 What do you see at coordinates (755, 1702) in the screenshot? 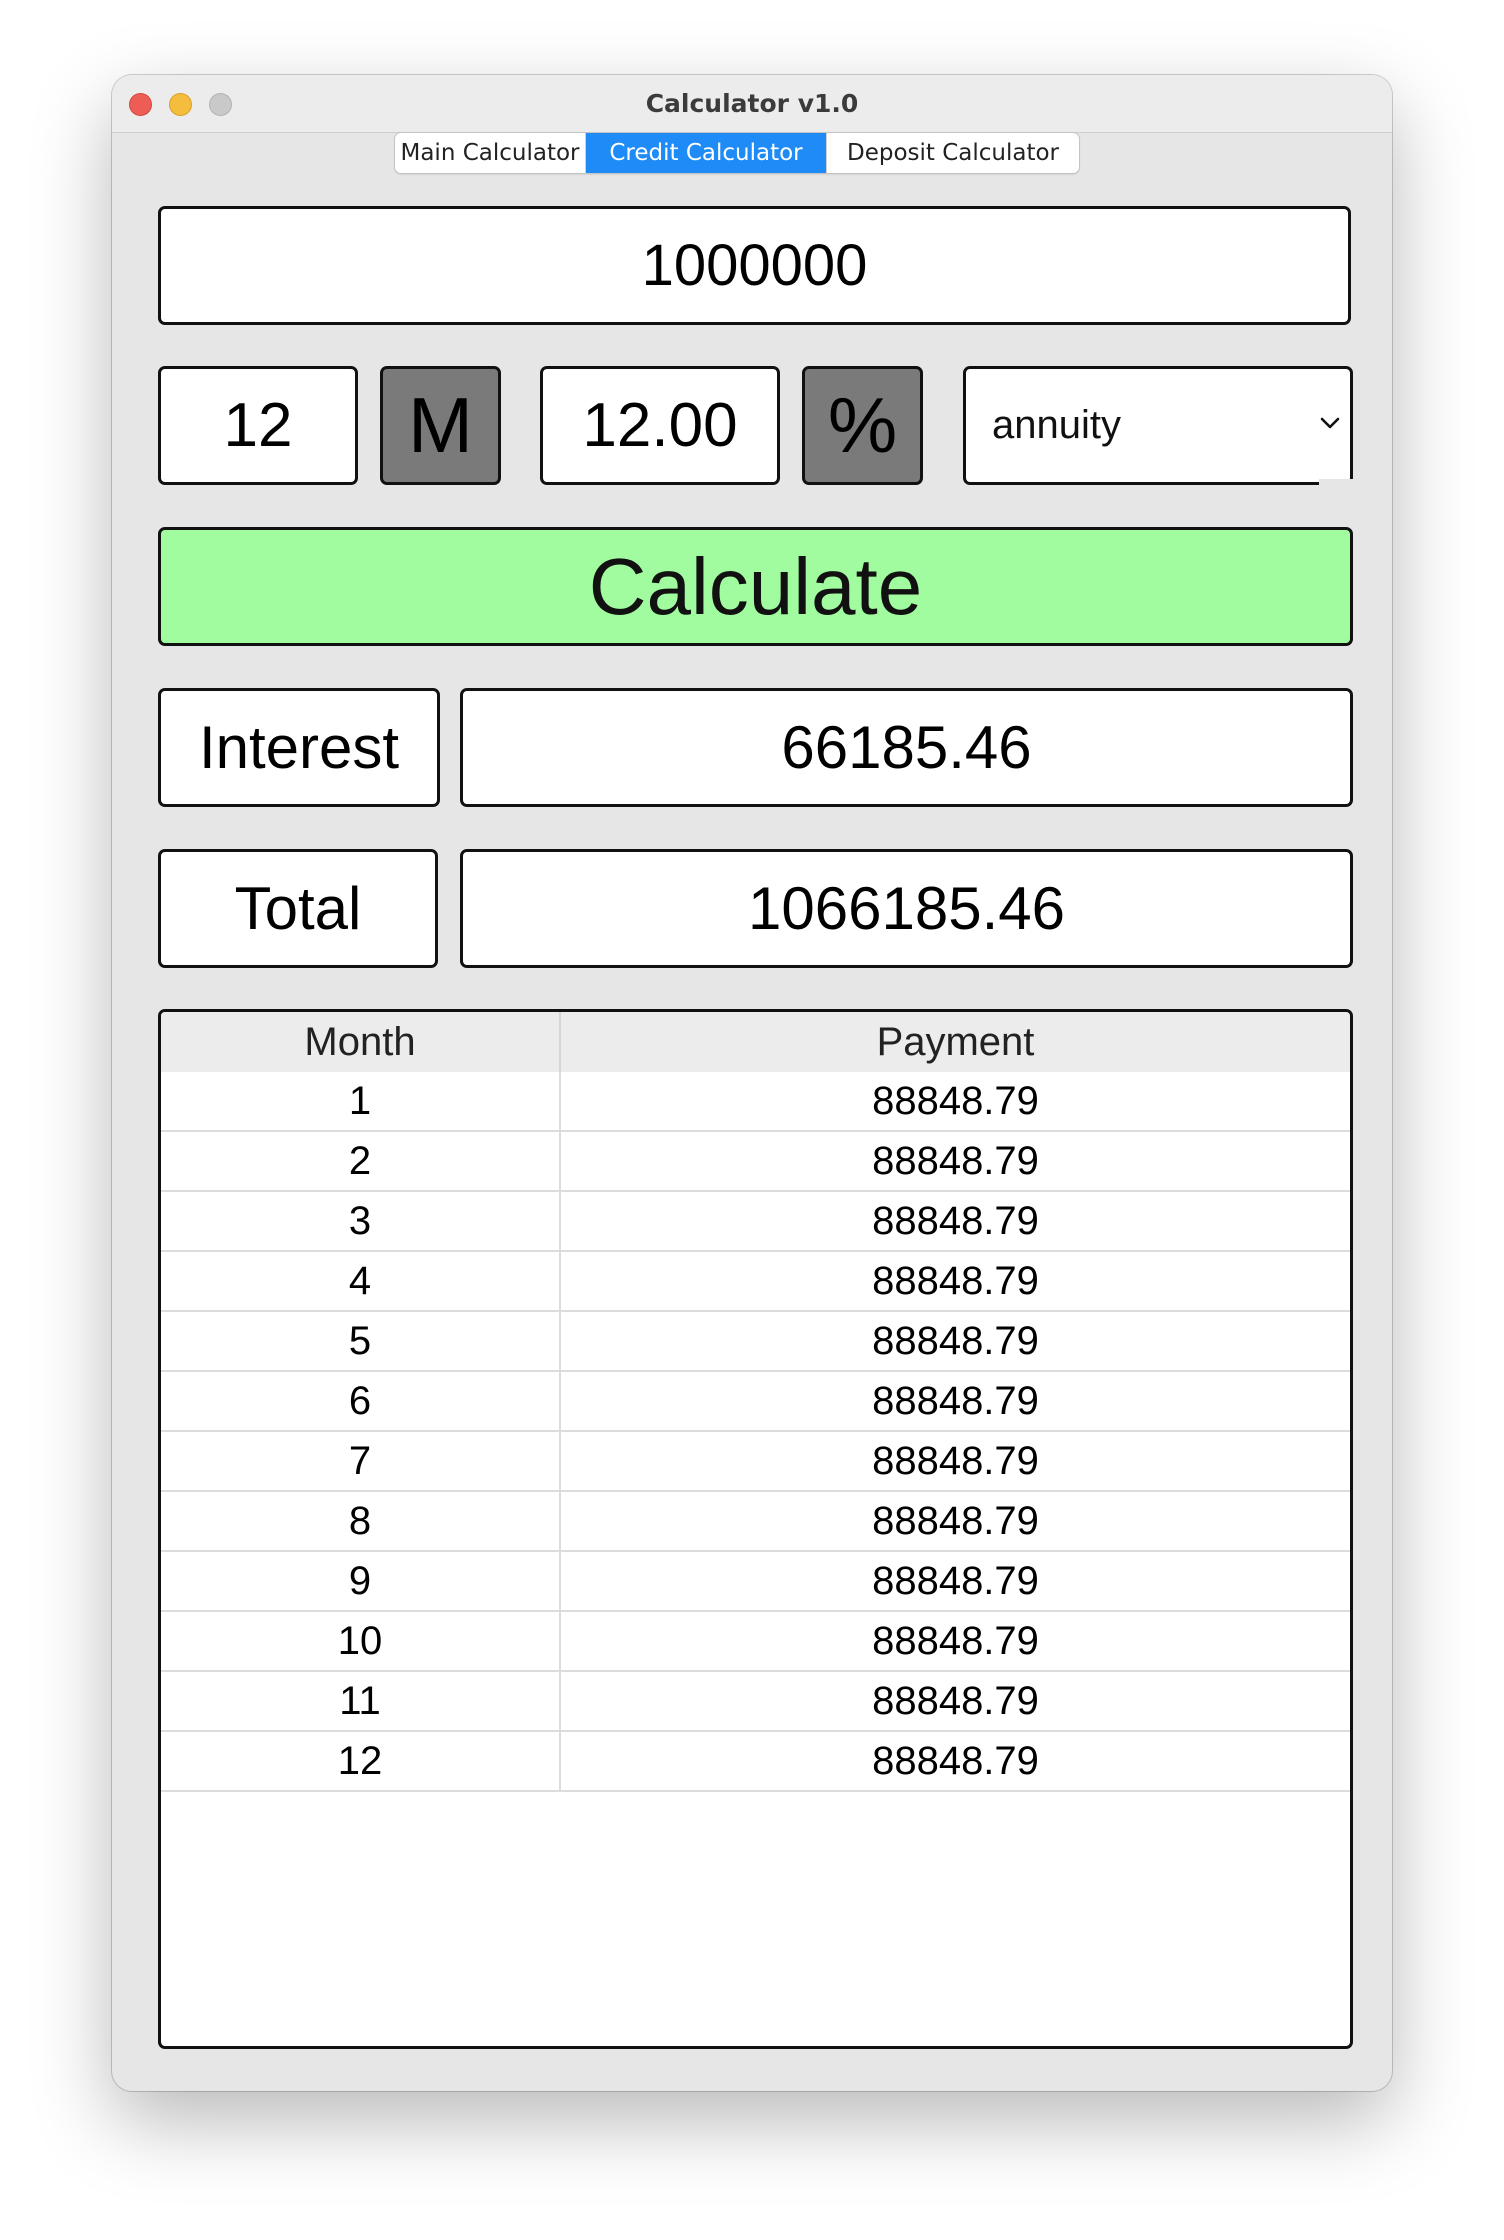
I see `table-row: 11 88848.79` at bounding box center [755, 1702].